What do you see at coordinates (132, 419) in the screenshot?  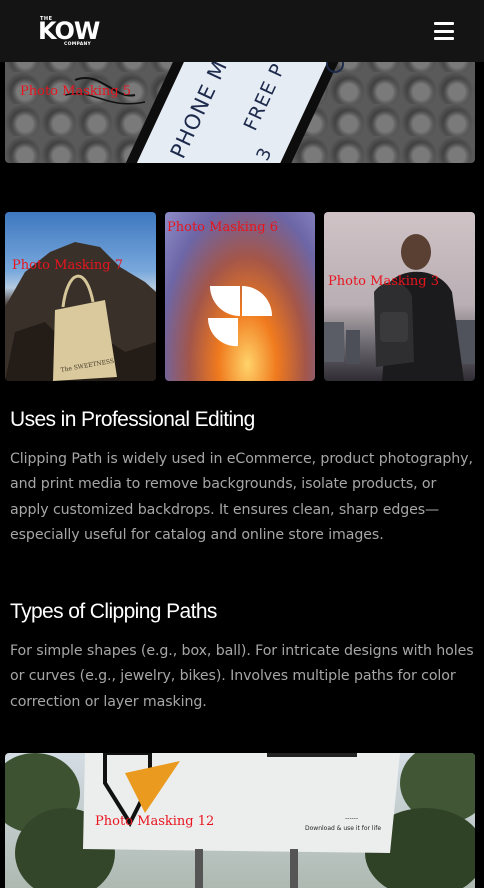 I see `section-heading: Uses in Professional Editing` at bounding box center [132, 419].